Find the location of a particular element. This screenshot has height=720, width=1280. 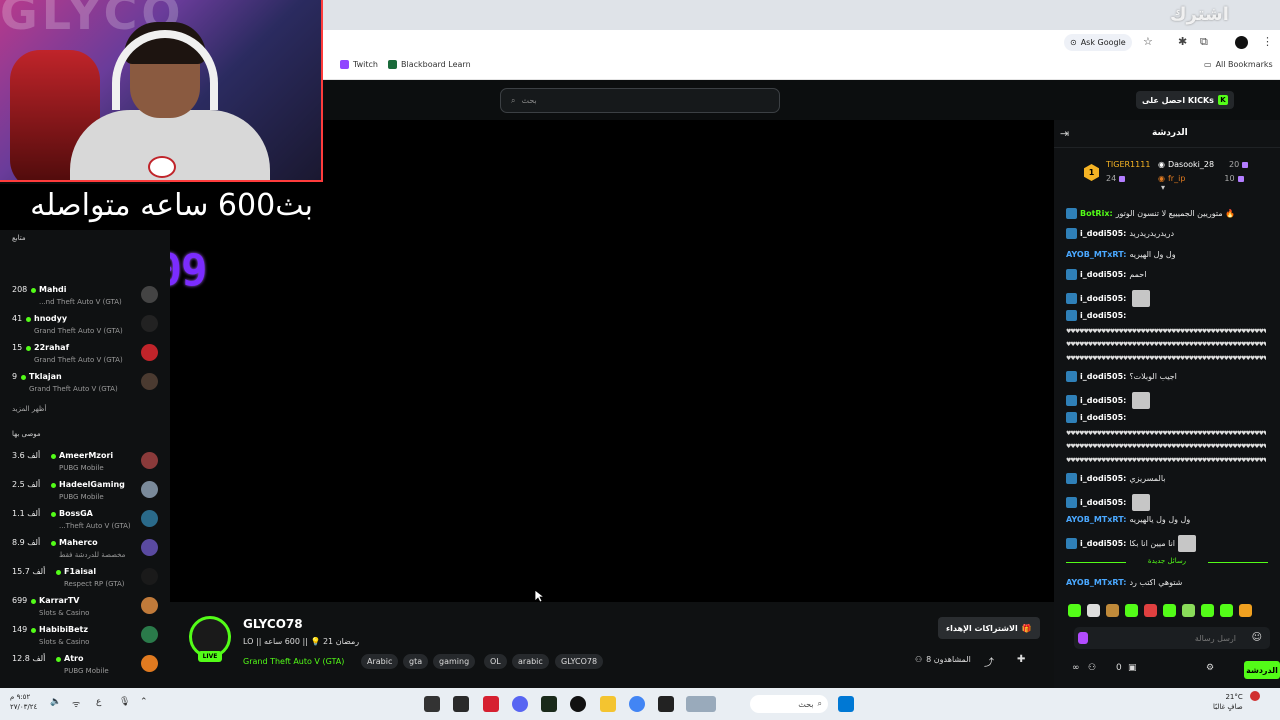

folder-icon: ▭ is located at coordinates (1208, 64).